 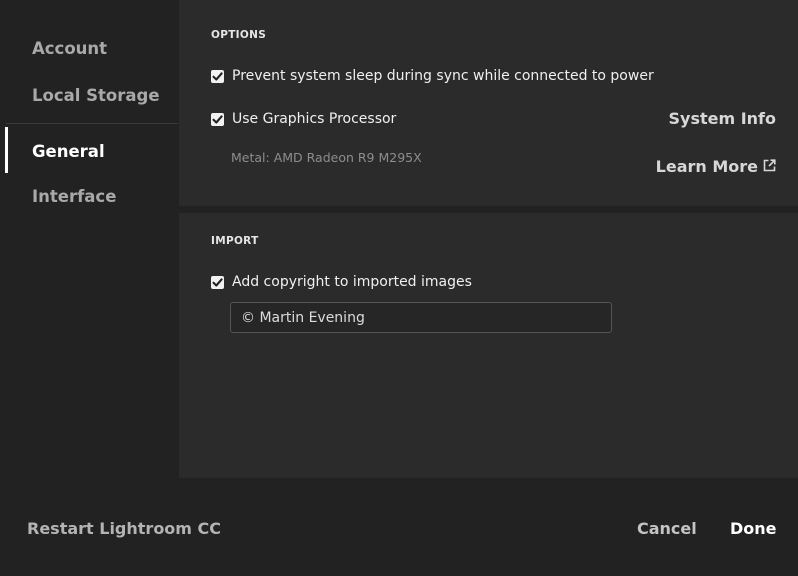 I want to click on external-link-icon, so click(x=769, y=166).